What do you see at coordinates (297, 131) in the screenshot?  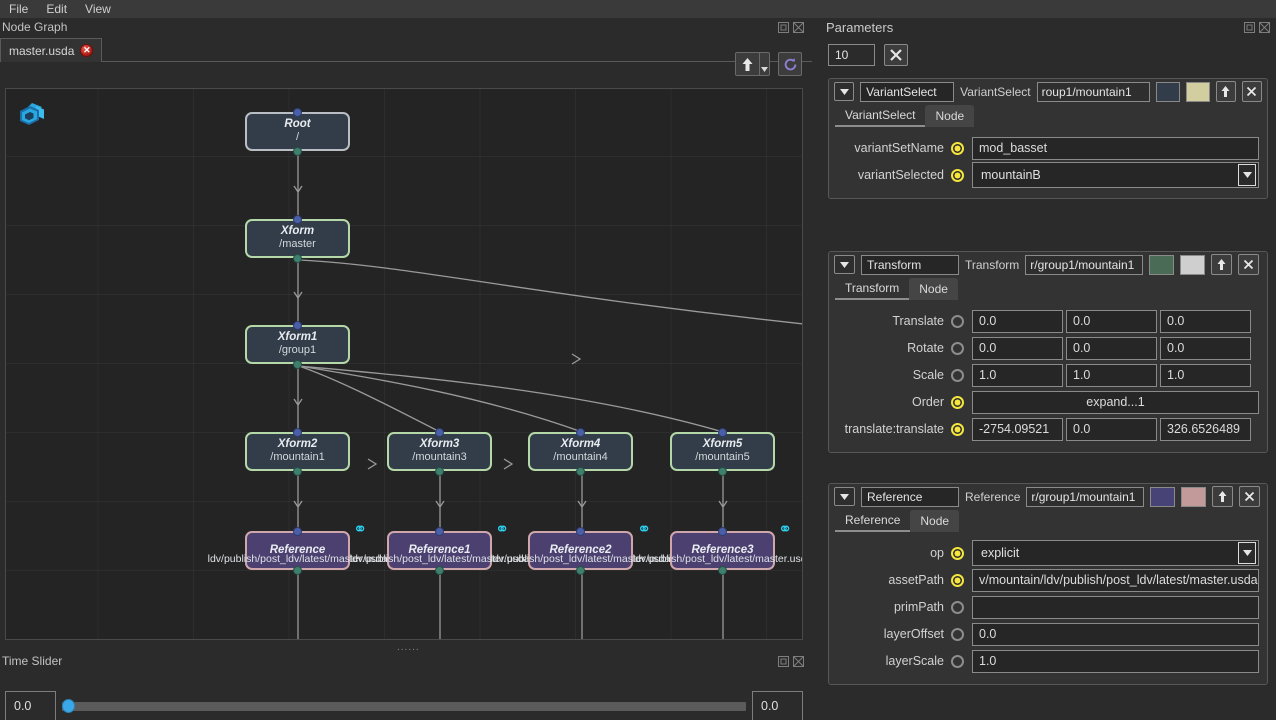 I see `graph-node-root: Root /` at bounding box center [297, 131].